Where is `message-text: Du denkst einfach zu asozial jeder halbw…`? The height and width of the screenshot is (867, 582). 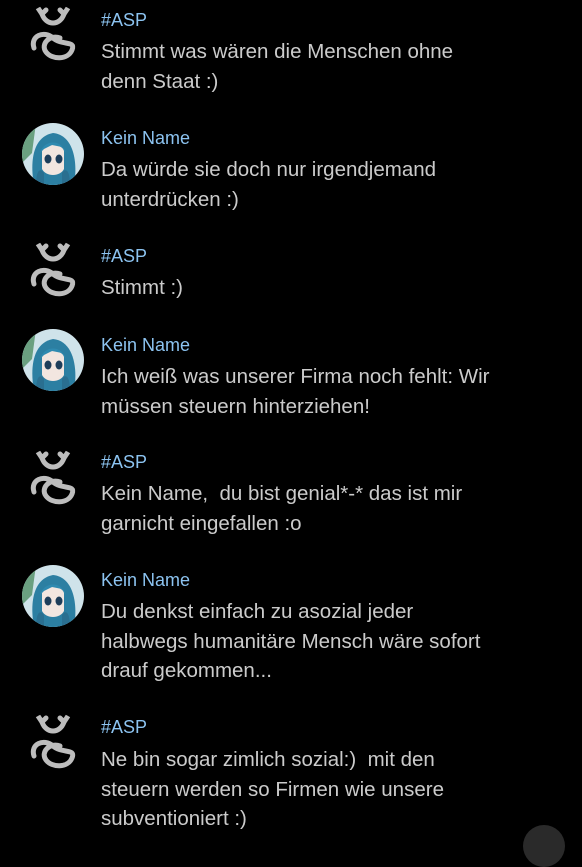
message-text: Du denkst einfach zu asozial jeder halbw… is located at coordinates (291, 641).